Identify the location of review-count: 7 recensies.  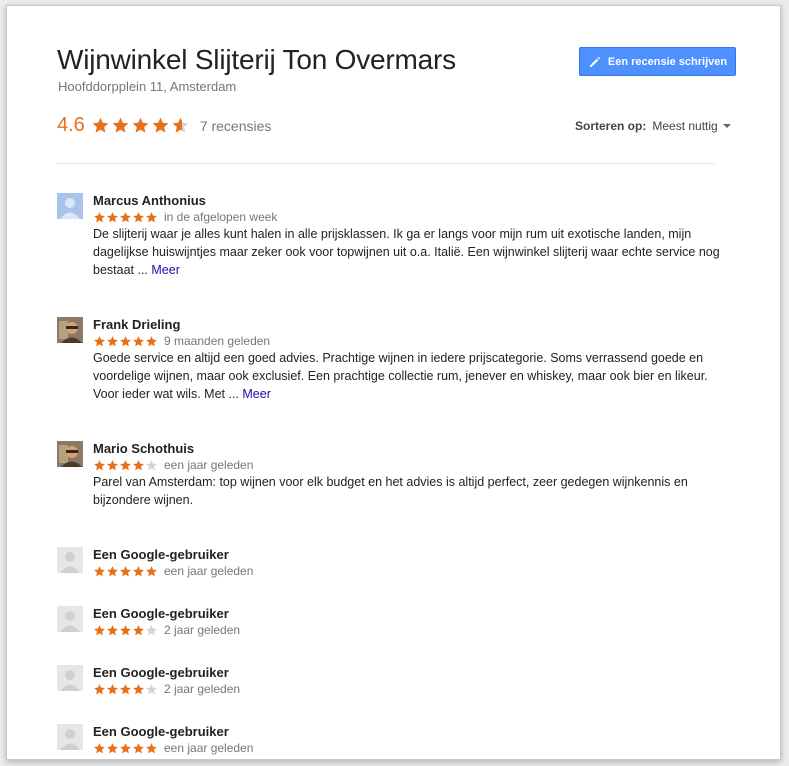
(236, 126).